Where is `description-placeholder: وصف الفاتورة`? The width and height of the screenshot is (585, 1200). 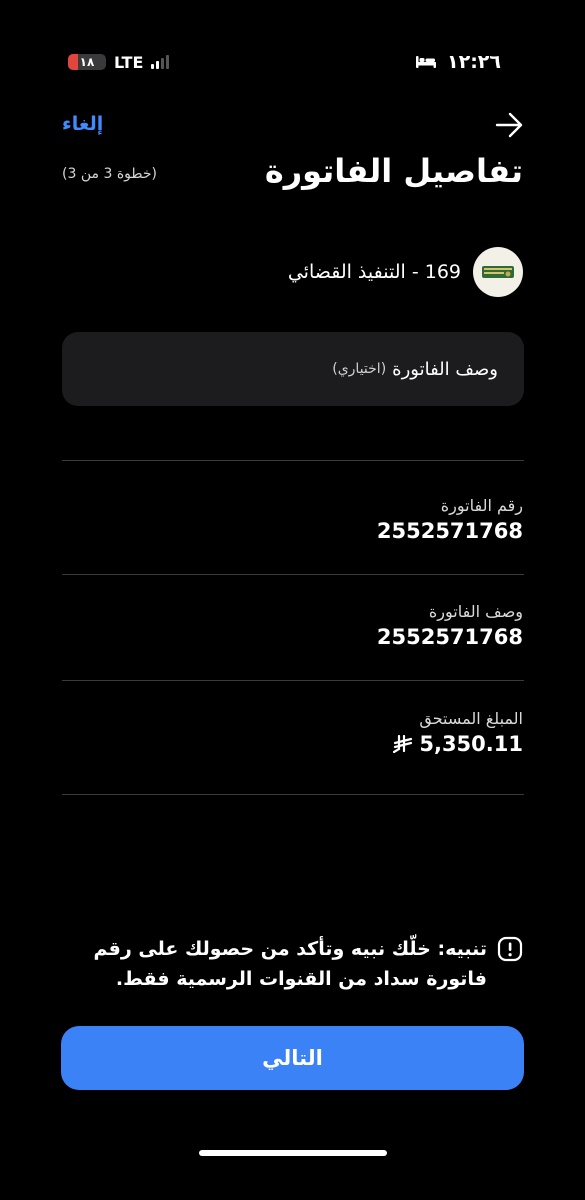
description-placeholder: وصف الفاتورة is located at coordinates (445, 369).